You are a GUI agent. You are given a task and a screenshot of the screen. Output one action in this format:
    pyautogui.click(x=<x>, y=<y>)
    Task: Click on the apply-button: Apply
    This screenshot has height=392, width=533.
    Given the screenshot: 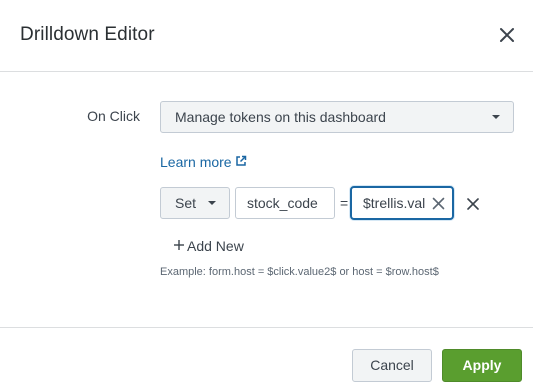 What is the action you would take?
    pyautogui.click(x=482, y=365)
    